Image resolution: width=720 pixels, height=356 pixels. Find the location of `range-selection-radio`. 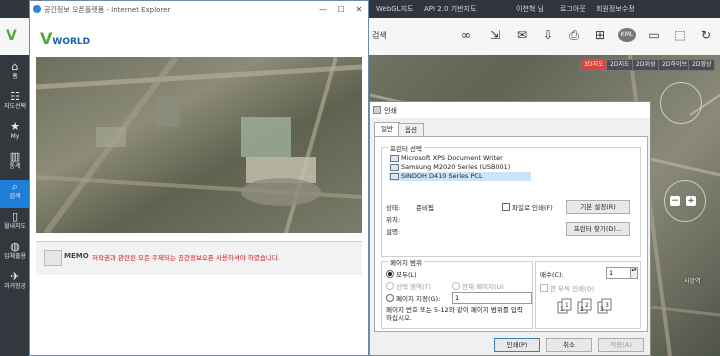

range-selection-radio is located at coordinates (390, 286).